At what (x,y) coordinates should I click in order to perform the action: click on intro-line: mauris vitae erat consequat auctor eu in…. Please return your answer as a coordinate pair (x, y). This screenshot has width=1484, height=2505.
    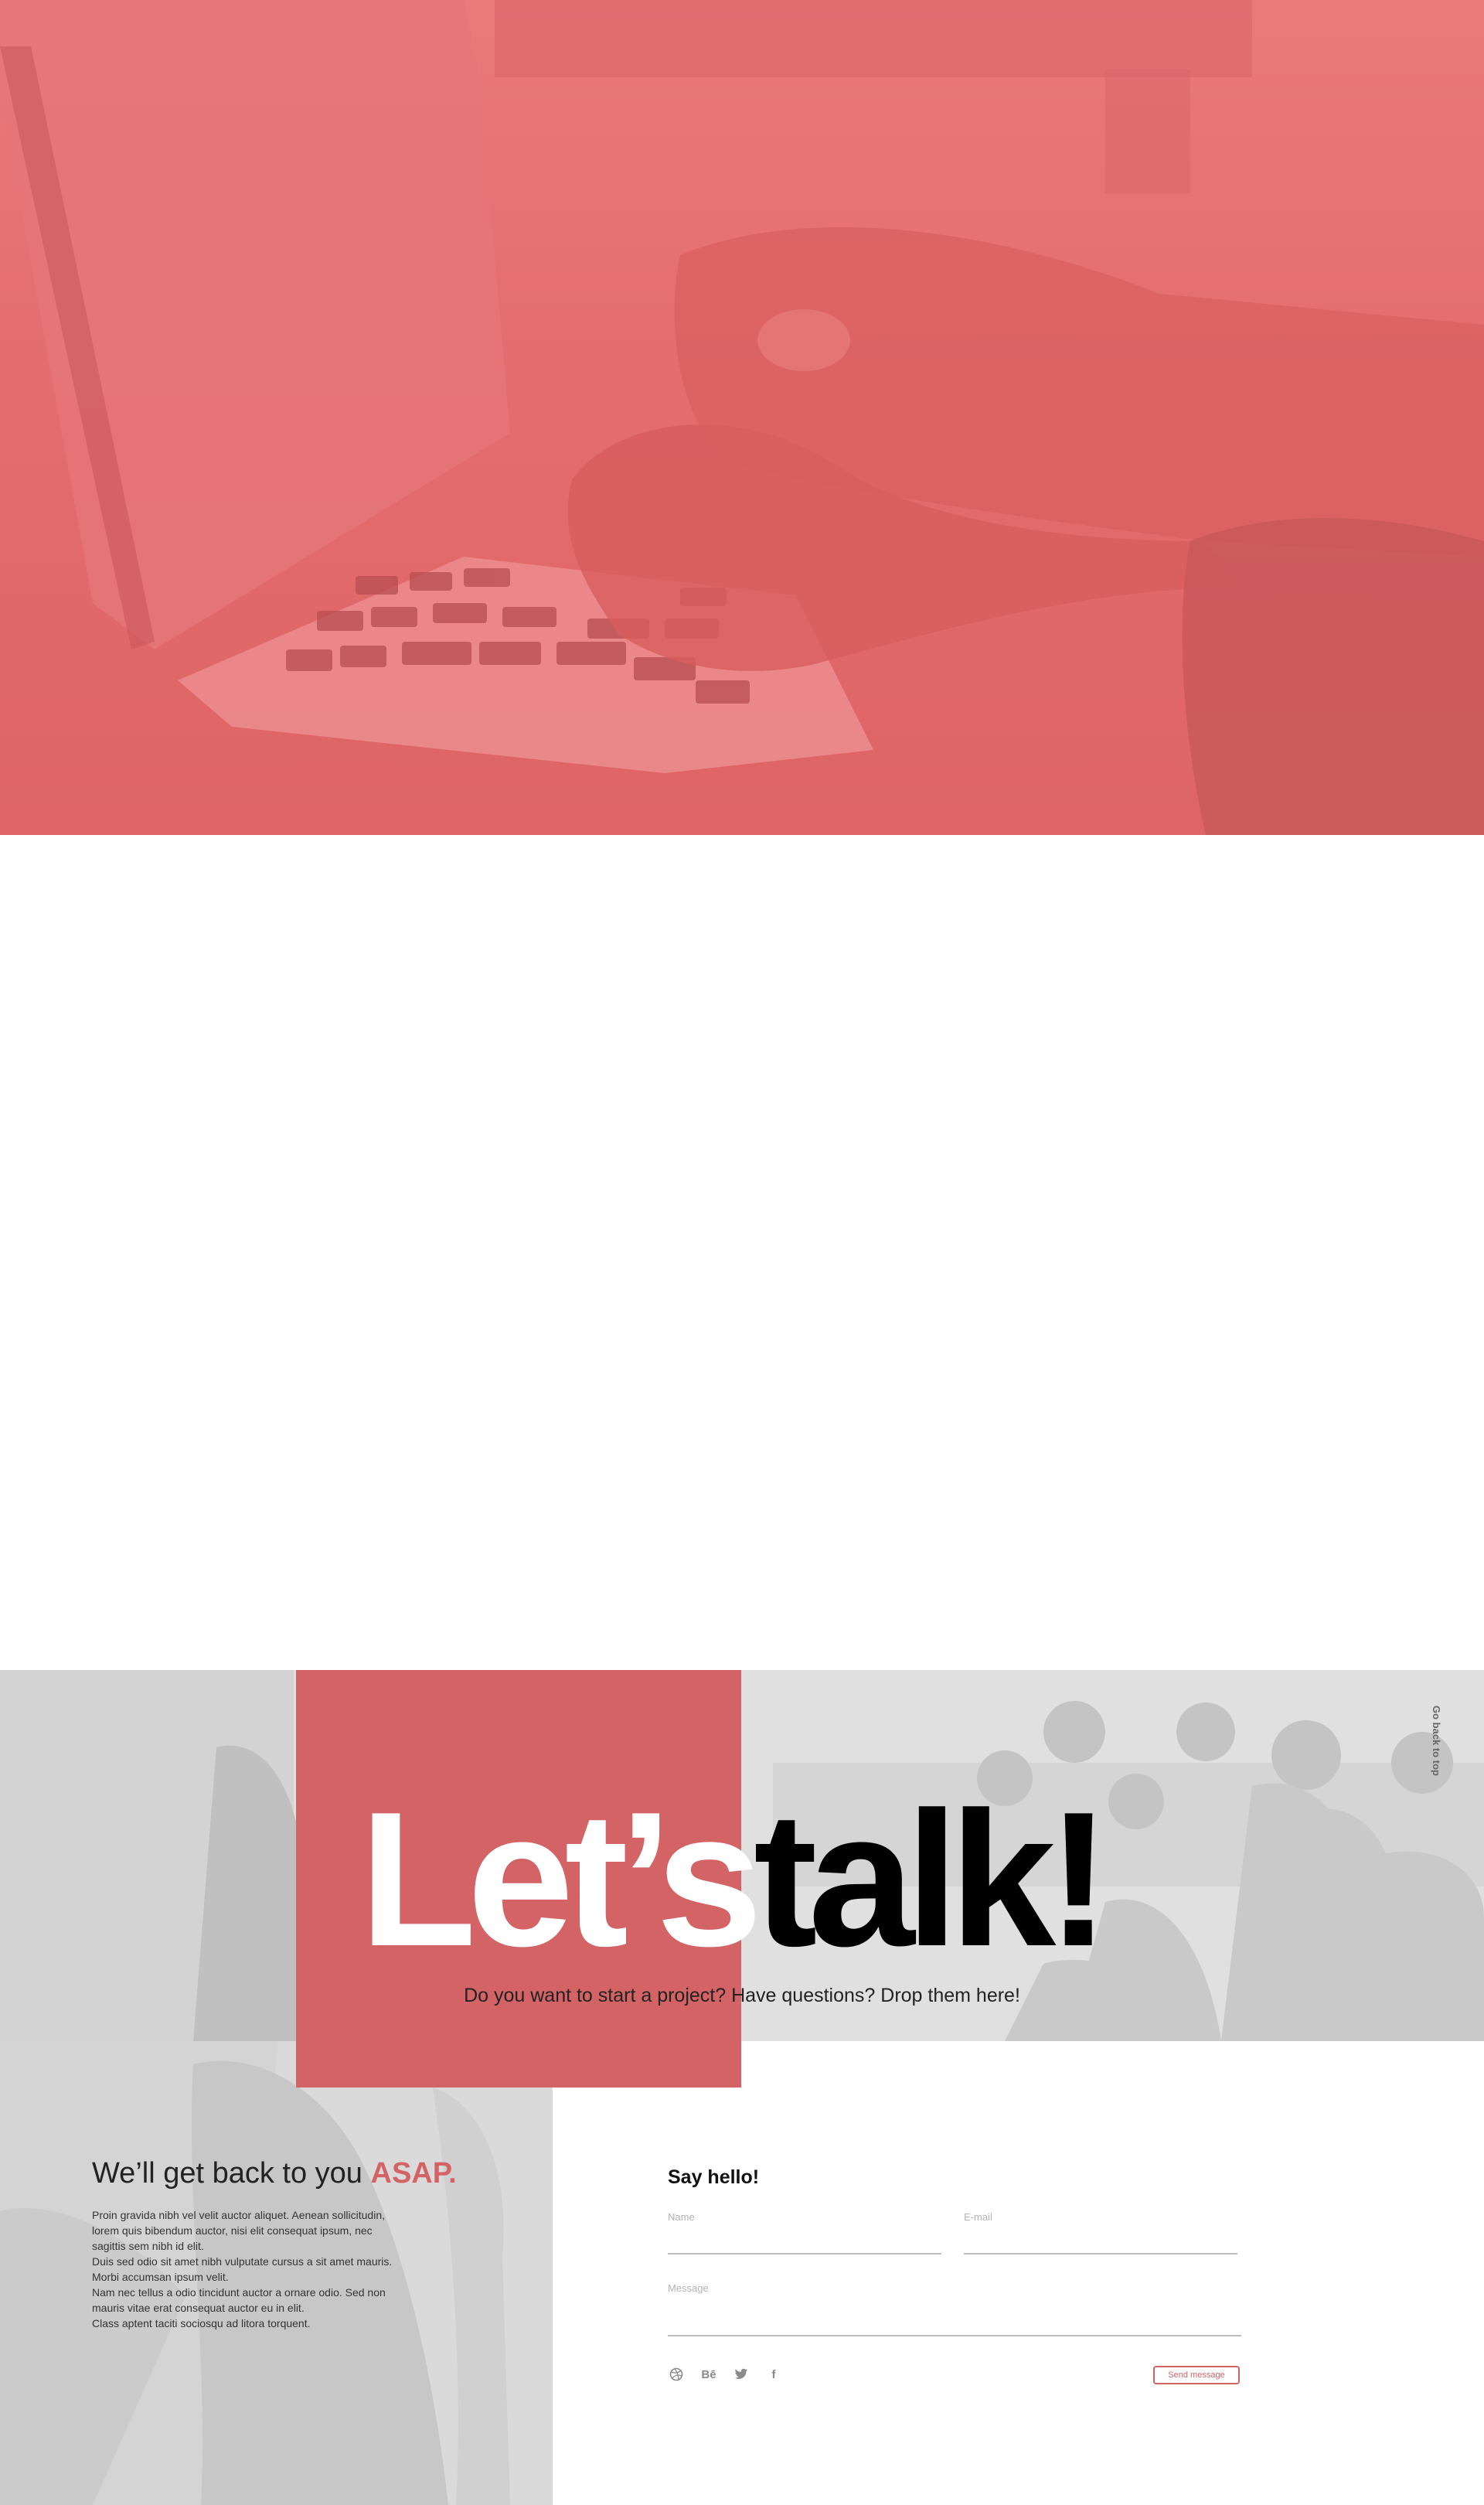
    Looking at the image, I should click on (198, 2308).